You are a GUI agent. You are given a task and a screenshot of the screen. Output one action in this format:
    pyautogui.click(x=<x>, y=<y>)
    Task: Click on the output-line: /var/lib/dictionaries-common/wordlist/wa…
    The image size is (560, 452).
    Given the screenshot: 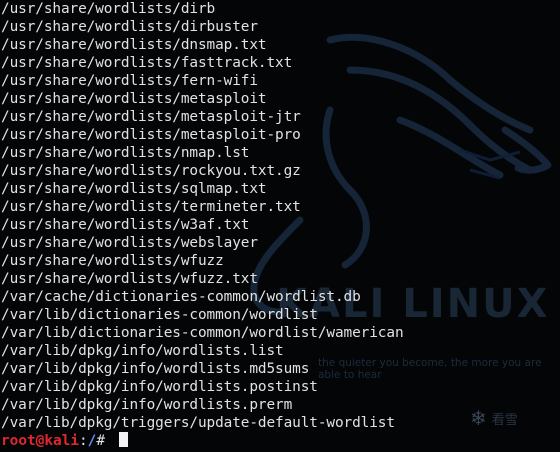 What is the action you would take?
    pyautogui.click(x=202, y=333)
    